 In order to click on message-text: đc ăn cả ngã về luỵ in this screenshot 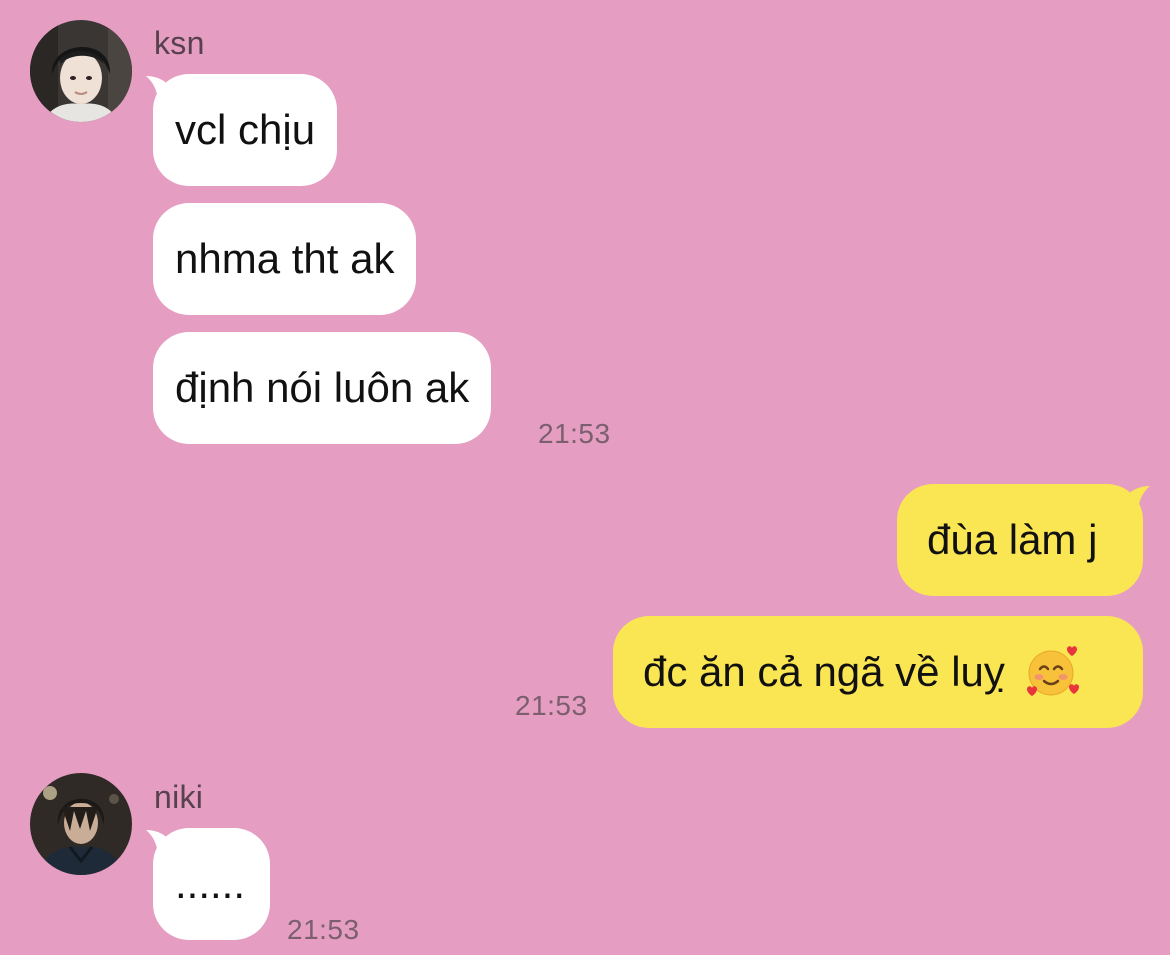, I will do `click(824, 671)`.